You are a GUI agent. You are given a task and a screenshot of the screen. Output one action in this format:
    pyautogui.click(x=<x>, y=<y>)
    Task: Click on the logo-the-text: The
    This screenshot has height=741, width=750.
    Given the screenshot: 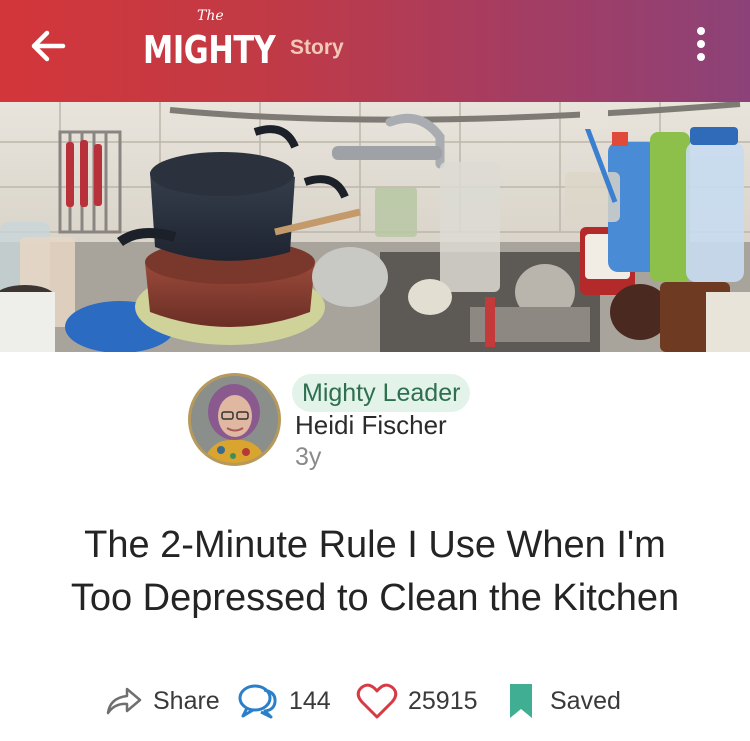 What is the action you would take?
    pyautogui.click(x=210, y=16)
    